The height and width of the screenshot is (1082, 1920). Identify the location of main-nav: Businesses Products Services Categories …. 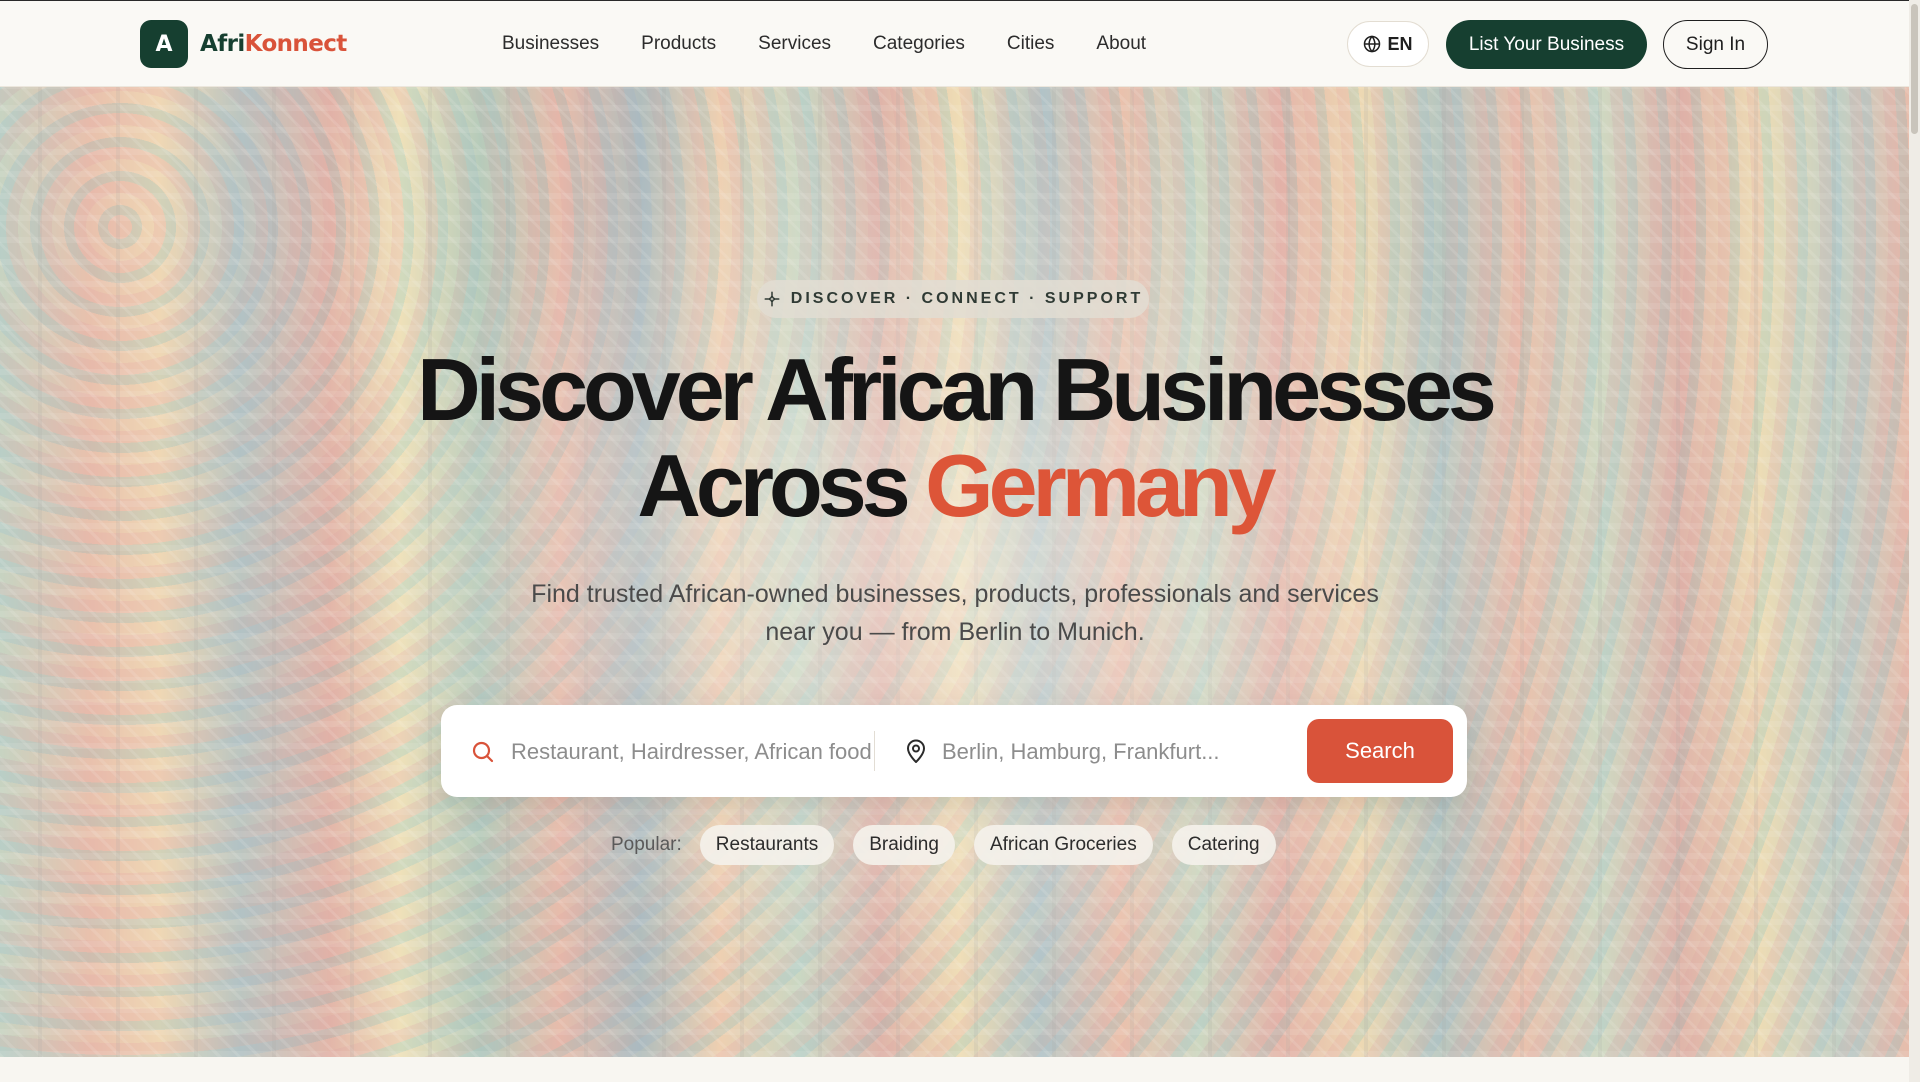
(824, 44).